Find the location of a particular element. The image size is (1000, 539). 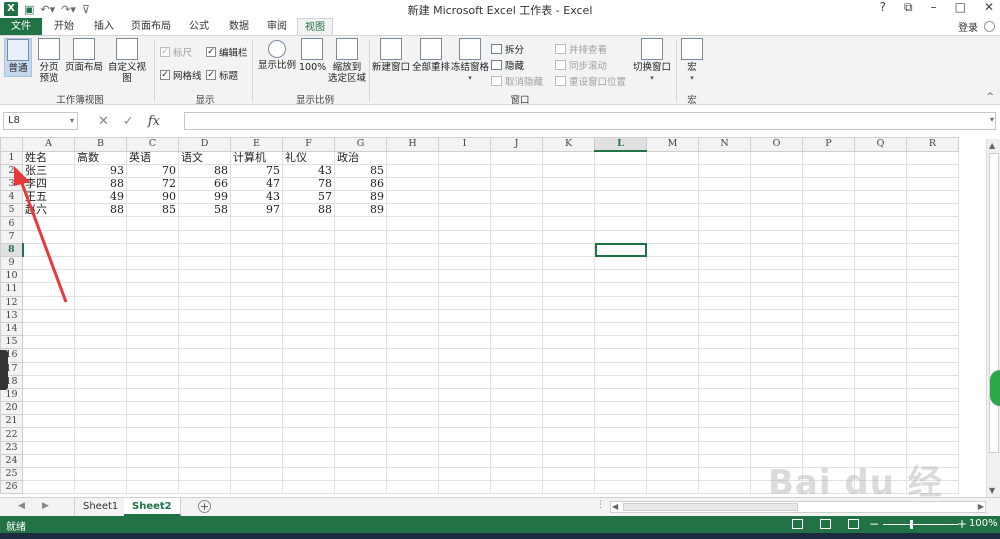

split-button: 拆分 is located at coordinates (507, 49).